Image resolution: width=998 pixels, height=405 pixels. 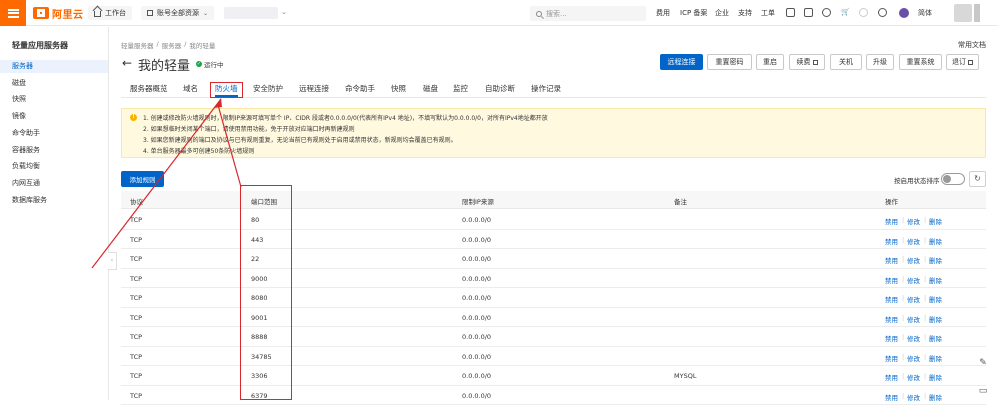 I want to click on annotation-arrowhead, so click(x=218, y=103).